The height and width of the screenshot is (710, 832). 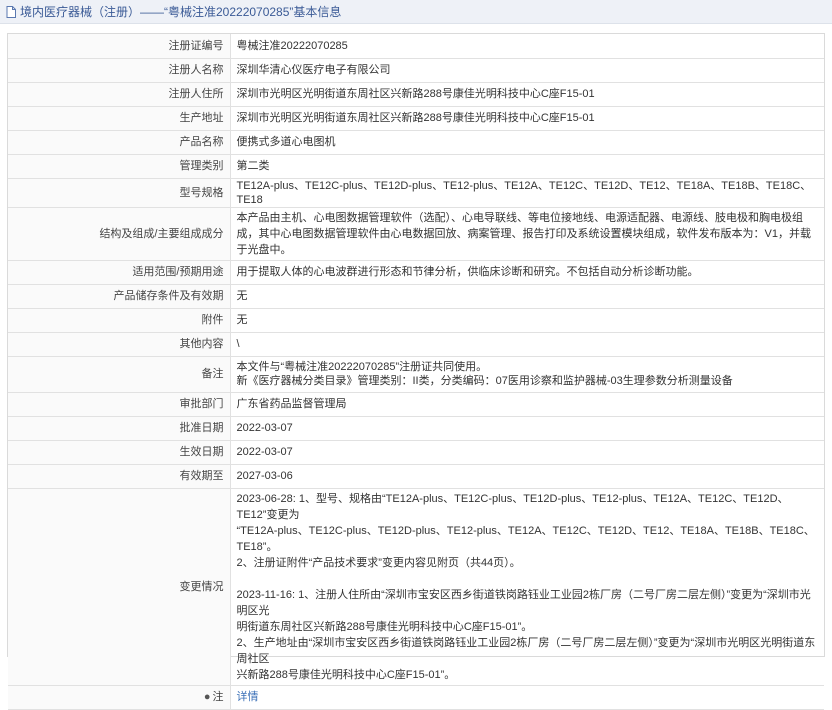 What do you see at coordinates (526, 344) in the screenshot?
I see `field-value: \` at bounding box center [526, 344].